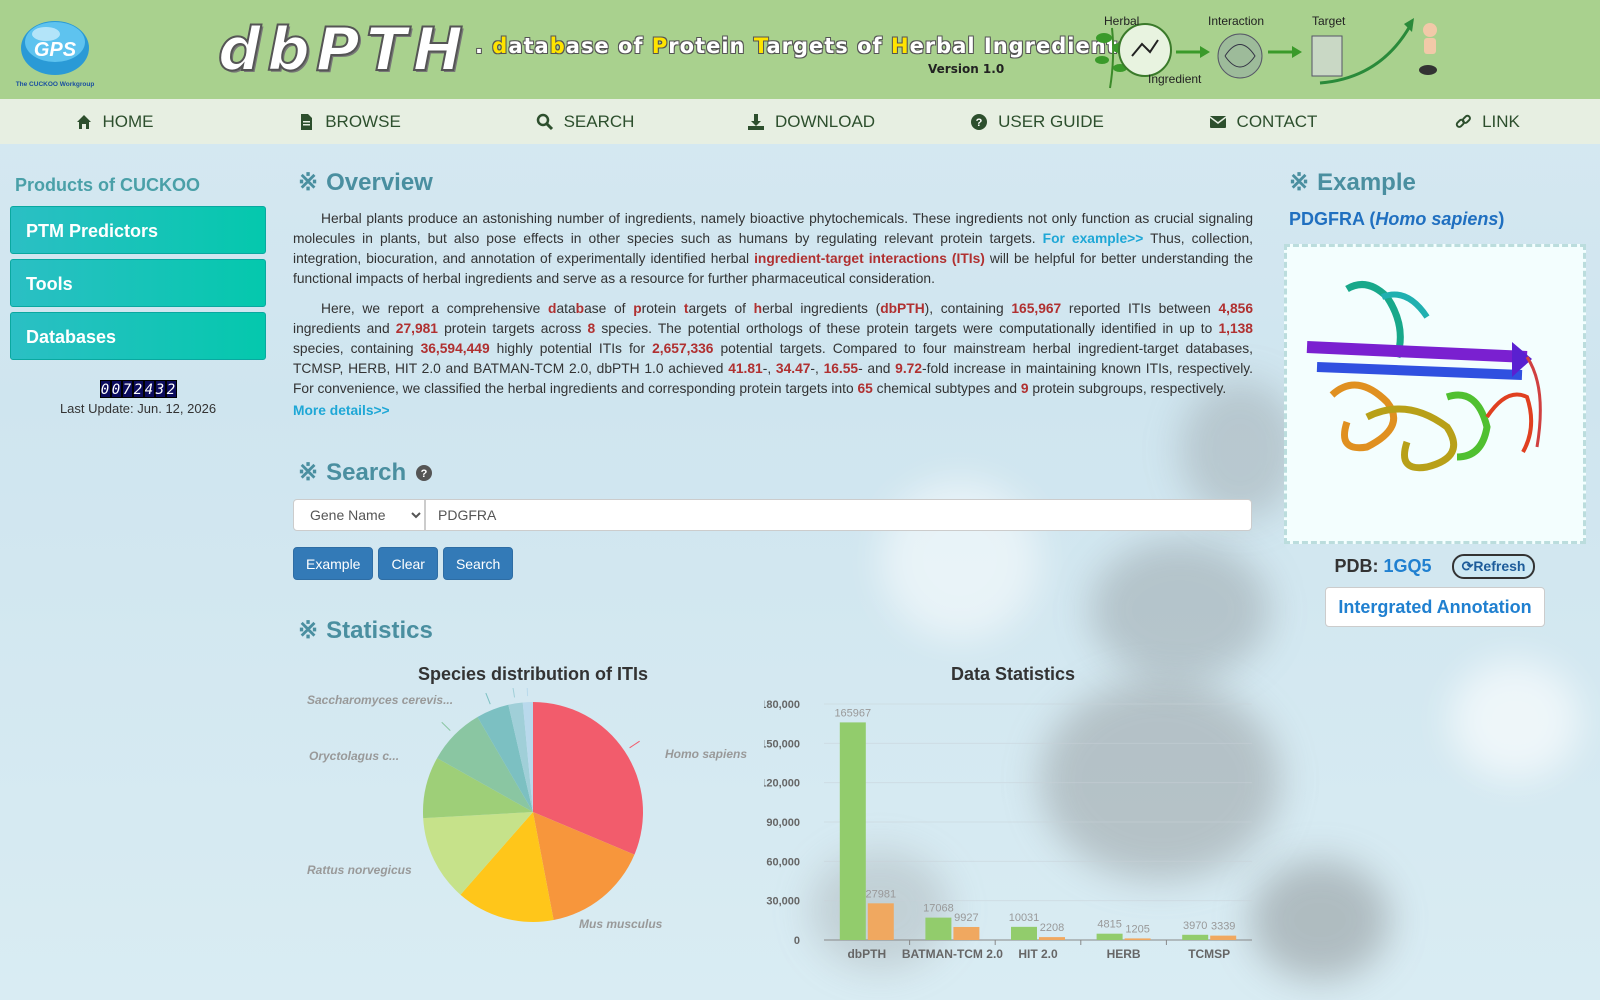 This screenshot has height=1000, width=1600. What do you see at coordinates (83, 121) in the screenshot?
I see `home-icon` at bounding box center [83, 121].